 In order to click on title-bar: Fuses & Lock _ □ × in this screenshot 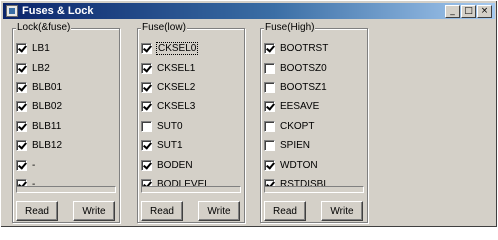, I will do `click(249, 11)`.